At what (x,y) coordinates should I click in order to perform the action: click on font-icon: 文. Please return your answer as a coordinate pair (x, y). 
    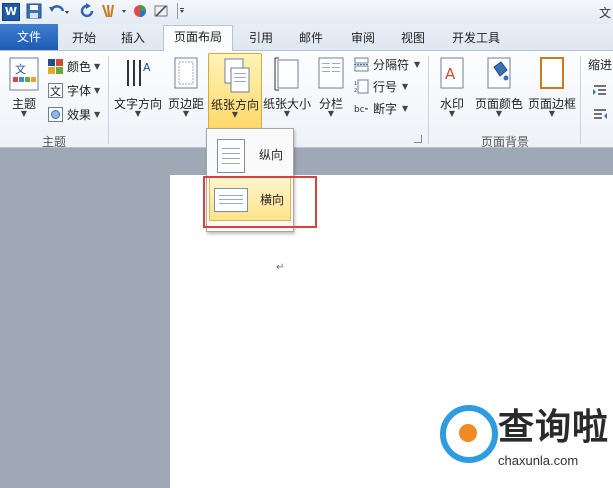
    Looking at the image, I should click on (55, 90).